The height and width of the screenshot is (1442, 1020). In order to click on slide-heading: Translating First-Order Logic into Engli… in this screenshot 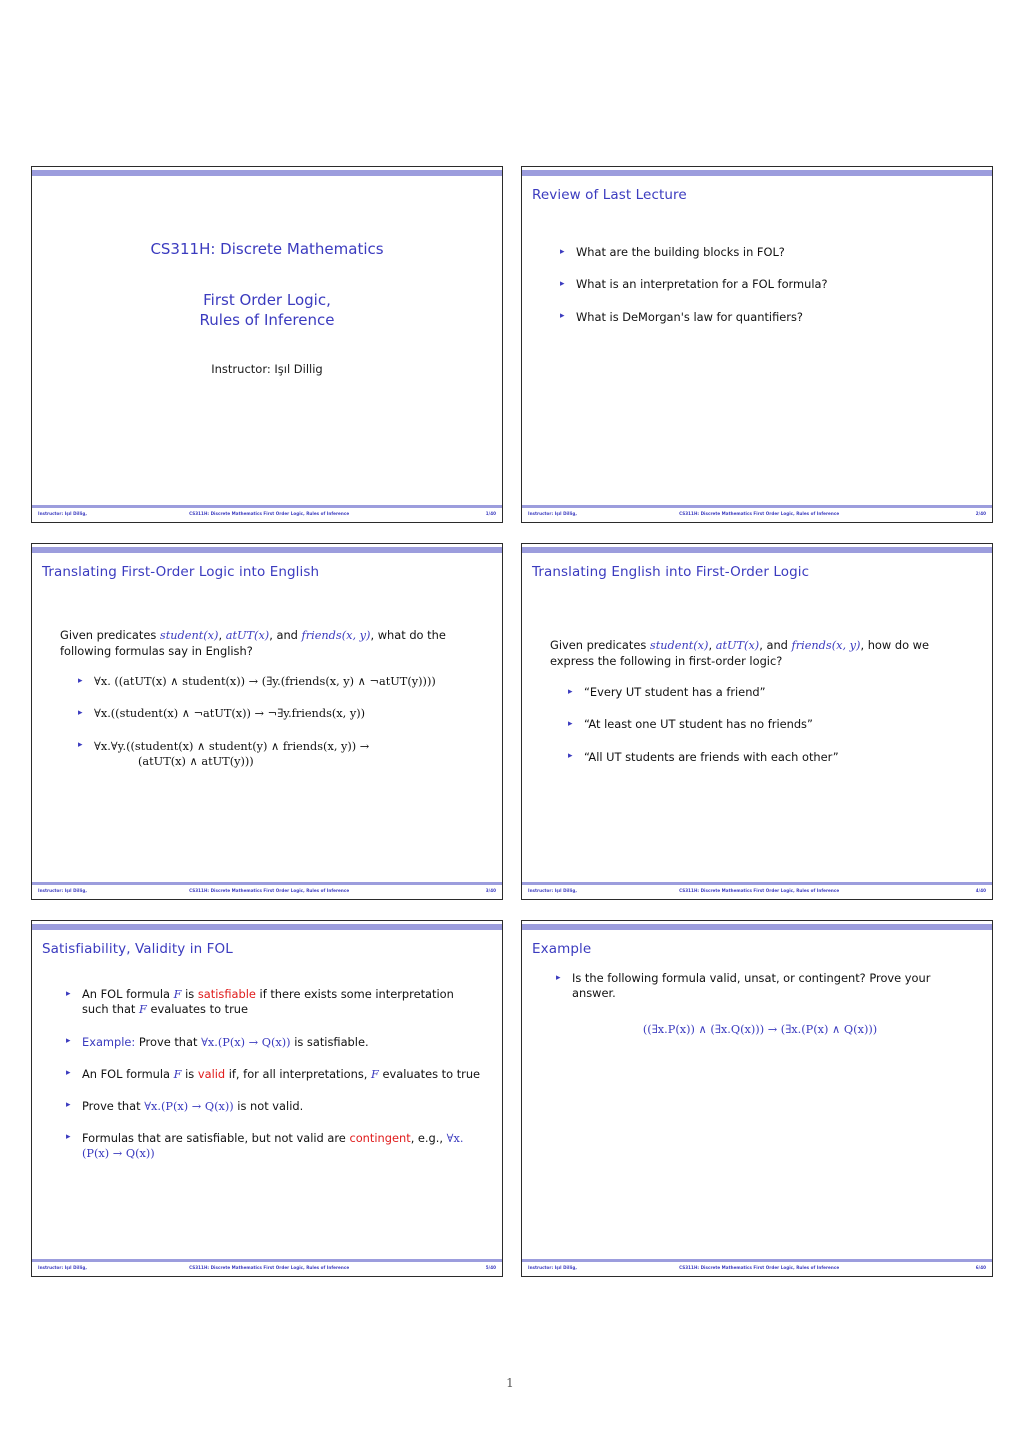, I will do `click(181, 572)`.